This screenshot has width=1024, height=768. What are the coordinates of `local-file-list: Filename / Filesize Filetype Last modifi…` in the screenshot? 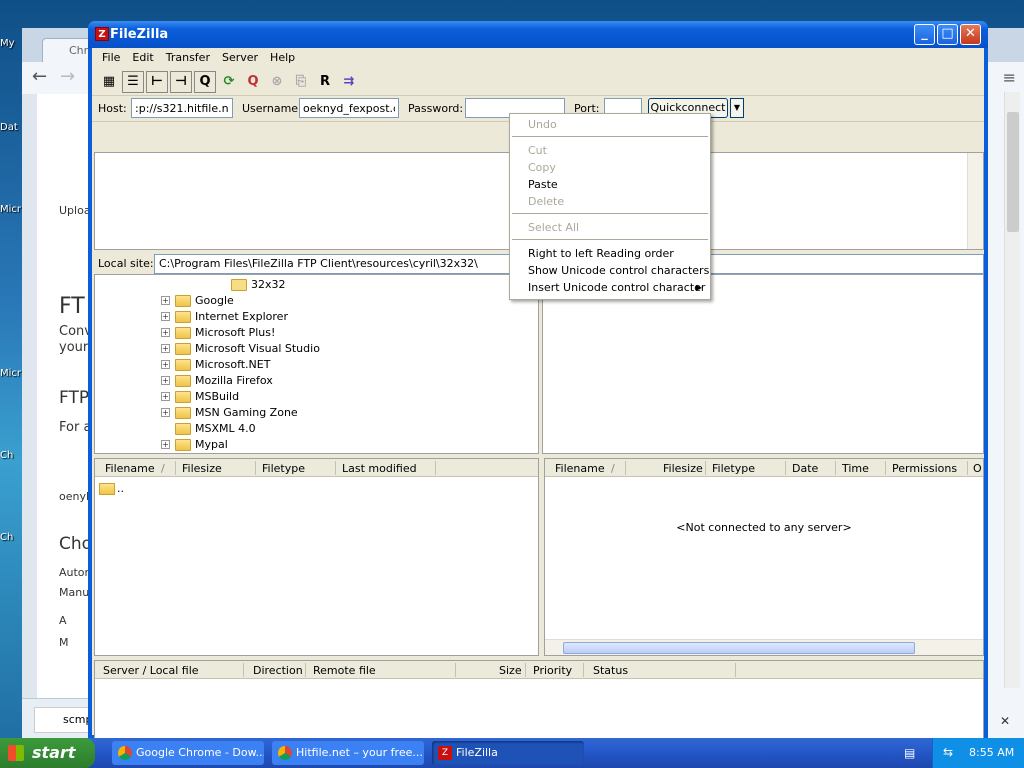 It's located at (316, 557).